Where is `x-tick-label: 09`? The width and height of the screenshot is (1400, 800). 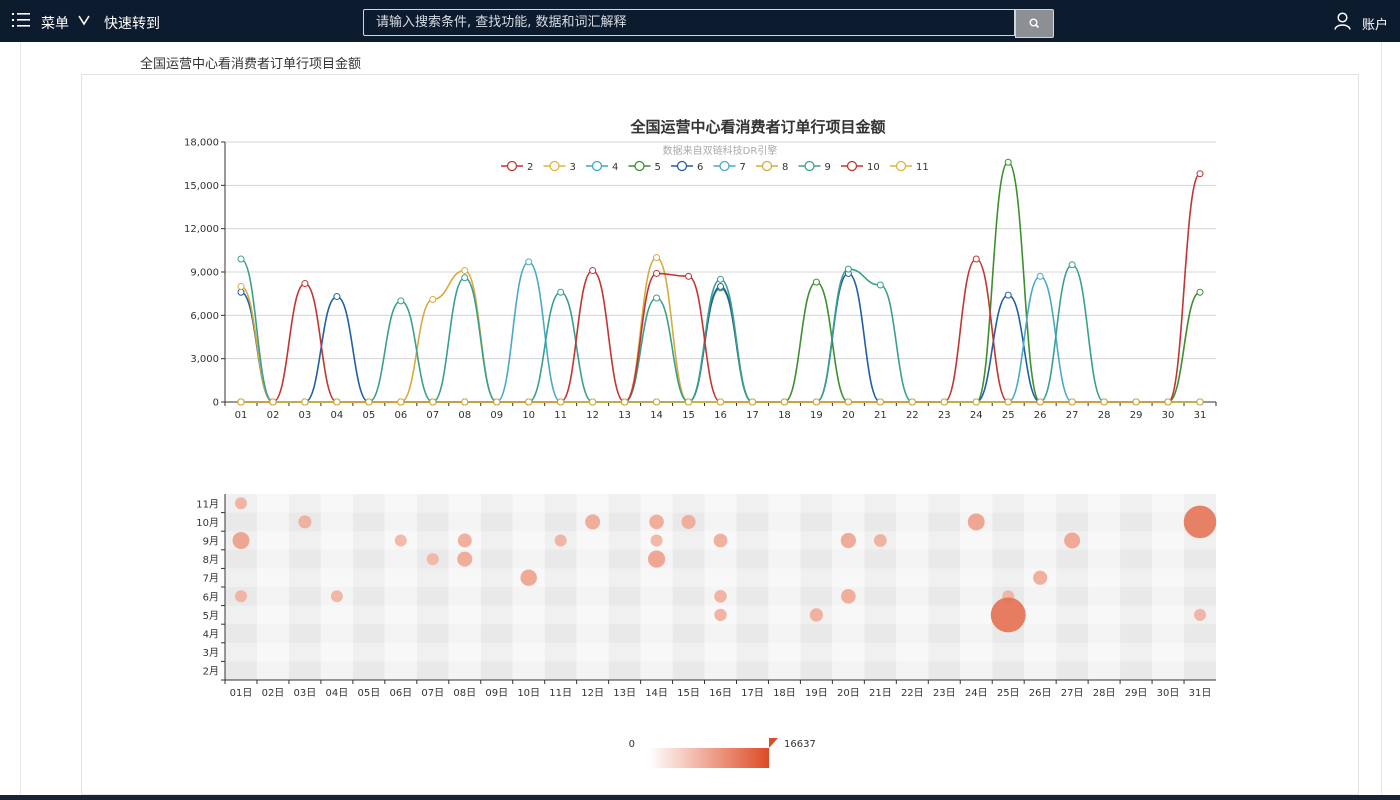 x-tick-label: 09 is located at coordinates (496, 415).